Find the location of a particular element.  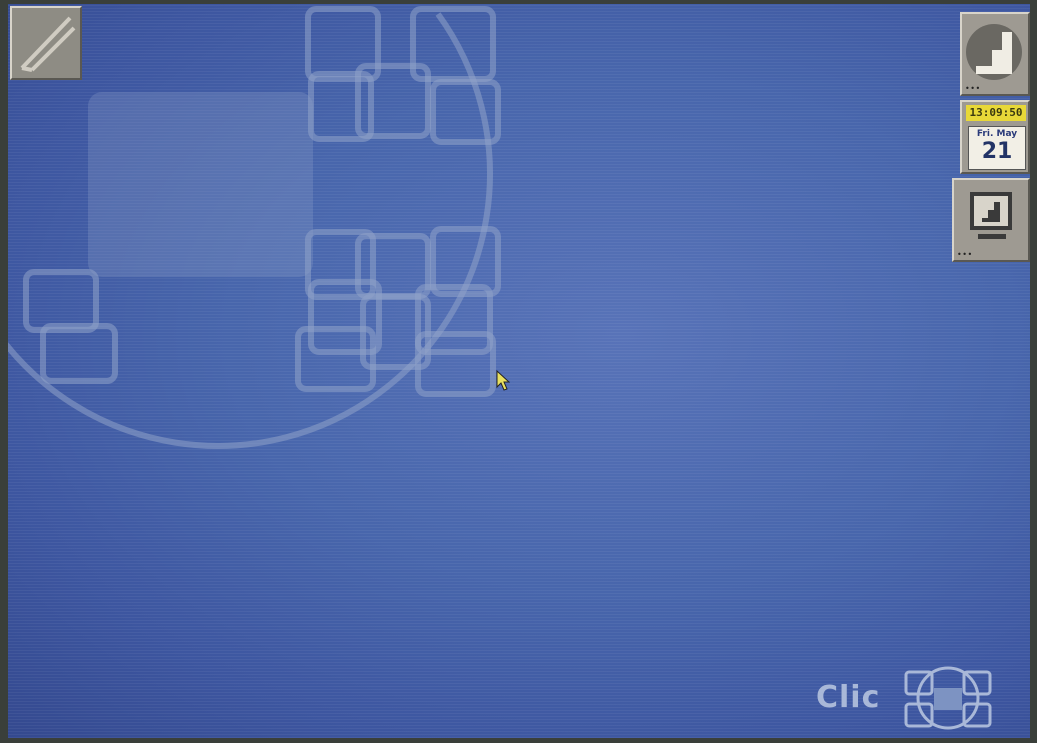

monitor-button: • • • is located at coordinates (991, 220).